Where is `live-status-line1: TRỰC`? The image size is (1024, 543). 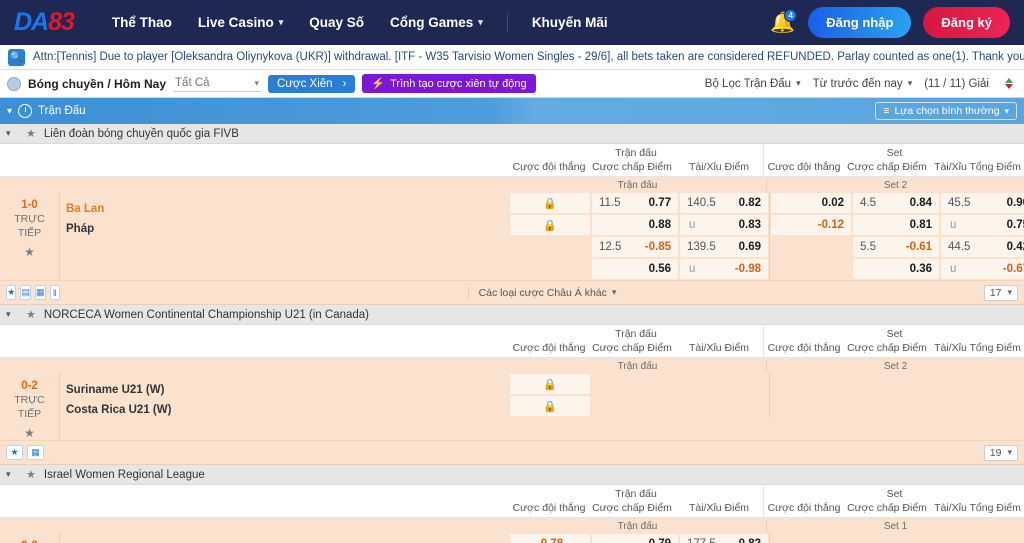 live-status-line1: TRỰC is located at coordinates (29, 400).